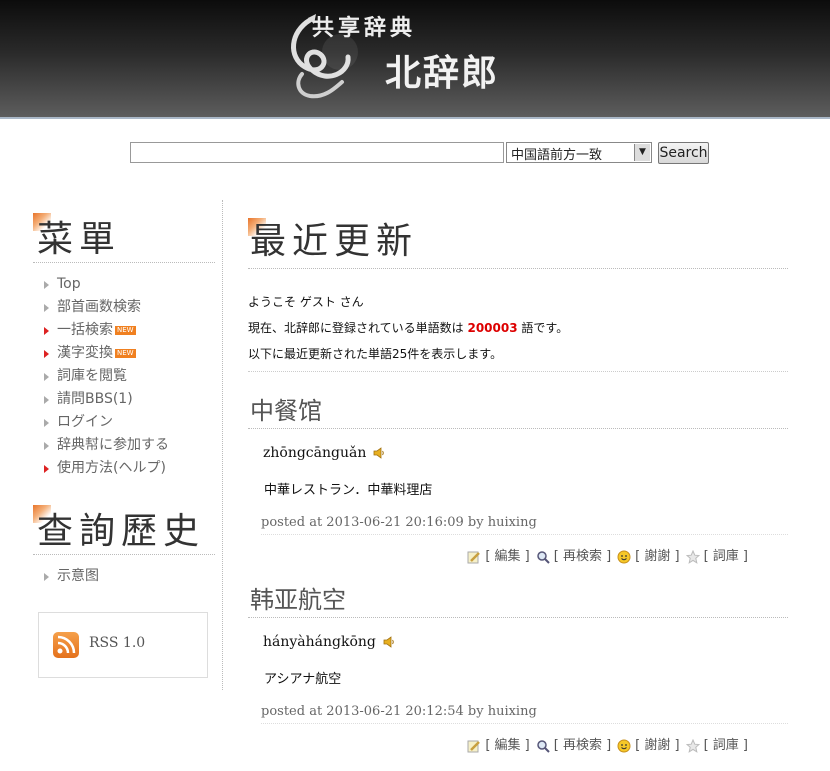  Describe the element at coordinates (113, 445) in the screenshot. I see `menu-item-label: 辞典幇に参加する` at that location.